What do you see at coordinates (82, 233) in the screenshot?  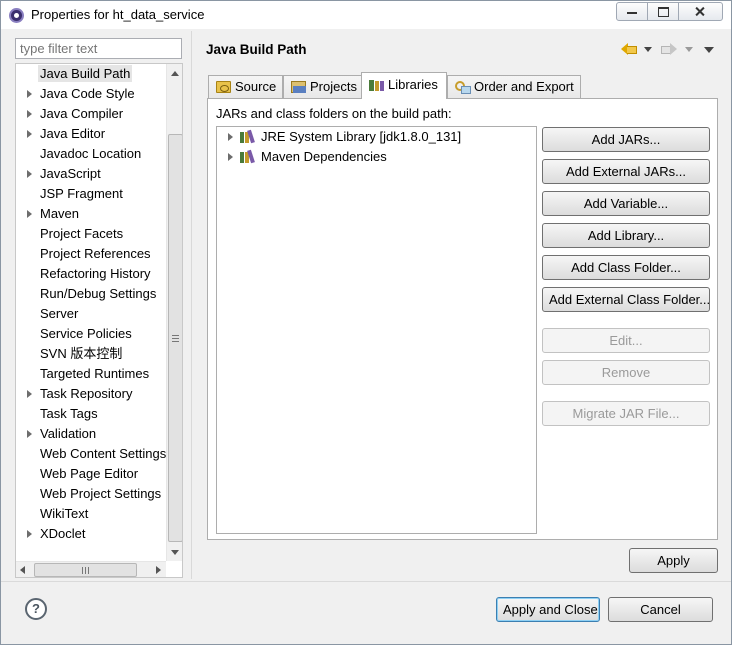 I see `tree-item-label: Project Facets` at bounding box center [82, 233].